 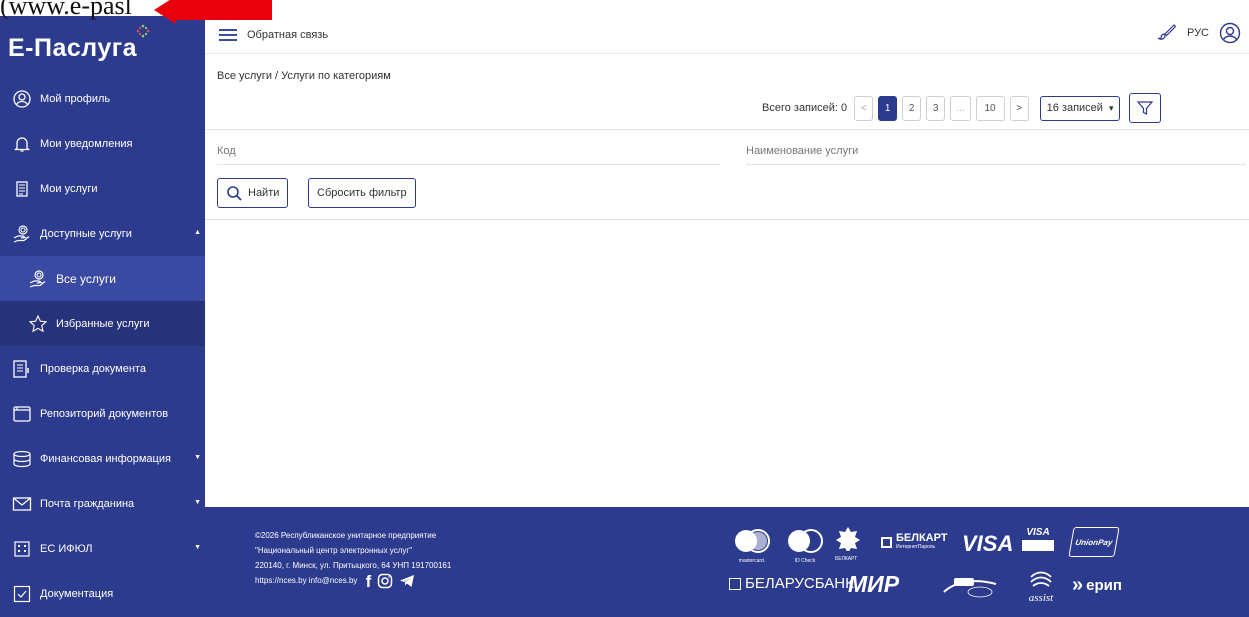 What do you see at coordinates (22, 504) in the screenshot?
I see `envelope-icon` at bounding box center [22, 504].